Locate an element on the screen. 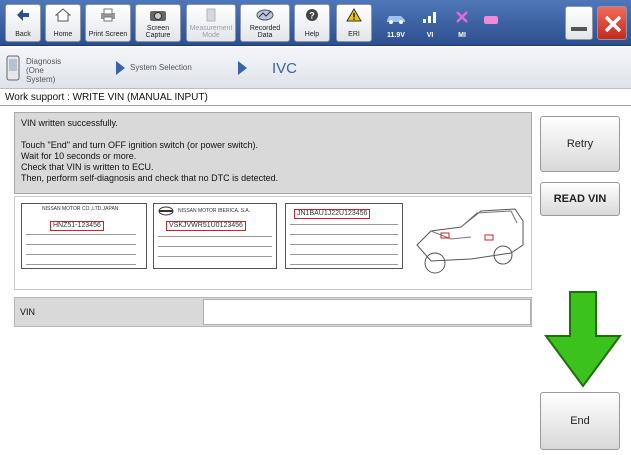  battery-status: 11.9V is located at coordinates (396, 23).